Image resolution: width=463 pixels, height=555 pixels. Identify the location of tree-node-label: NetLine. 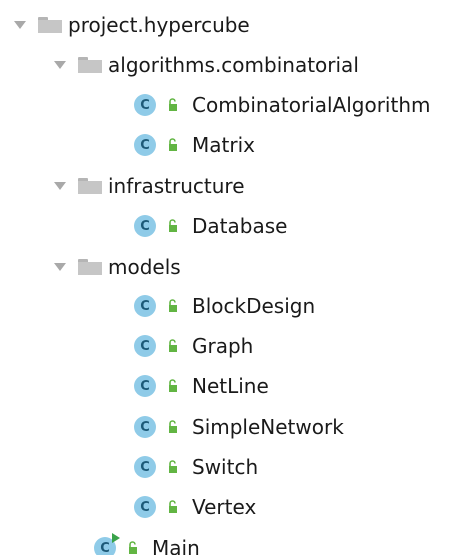
(230, 386).